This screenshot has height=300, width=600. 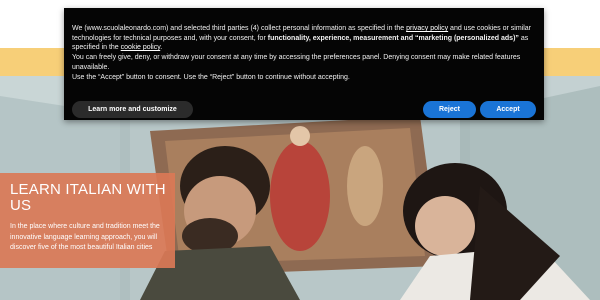 I want to click on accept-button: Accept, so click(x=508, y=109).